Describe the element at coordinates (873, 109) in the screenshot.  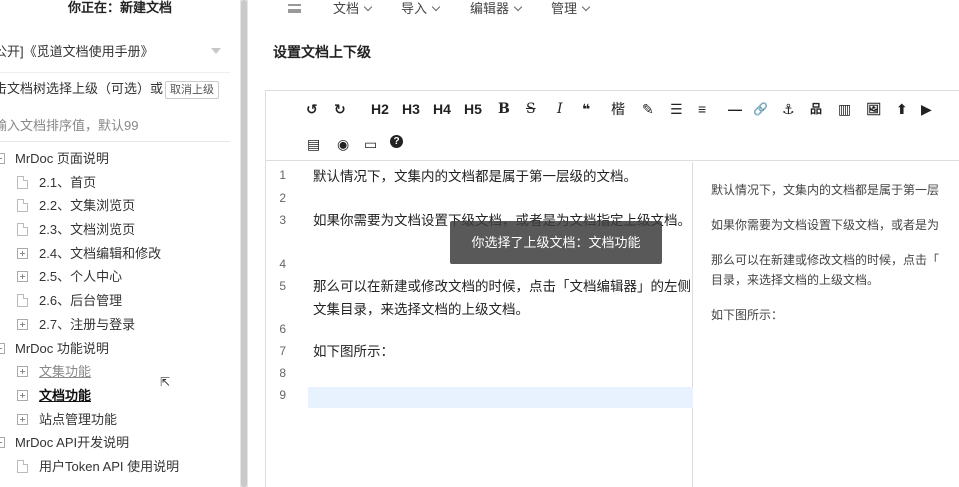
I see `image-icon: 🖼` at that location.